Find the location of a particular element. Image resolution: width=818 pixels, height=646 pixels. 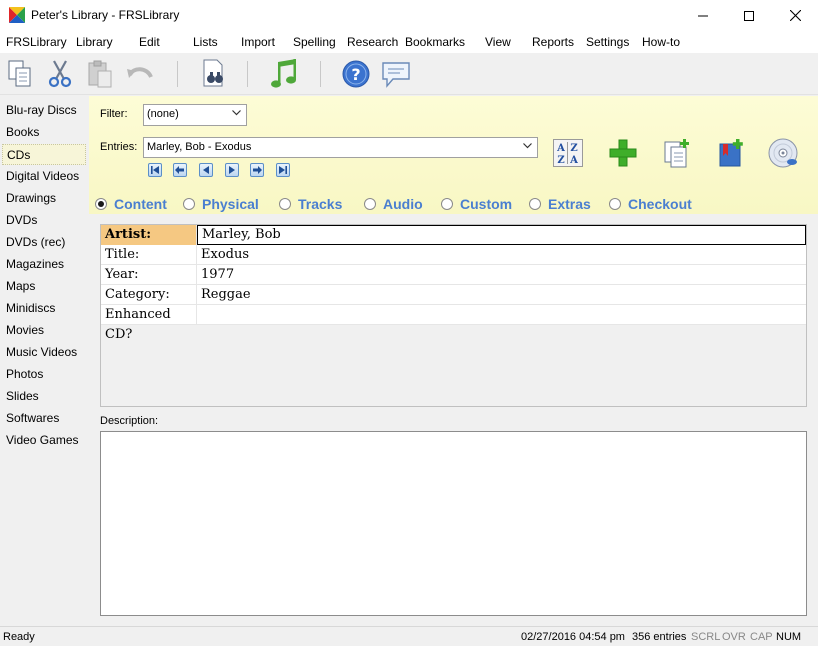

maximize-button is located at coordinates (749, 15).